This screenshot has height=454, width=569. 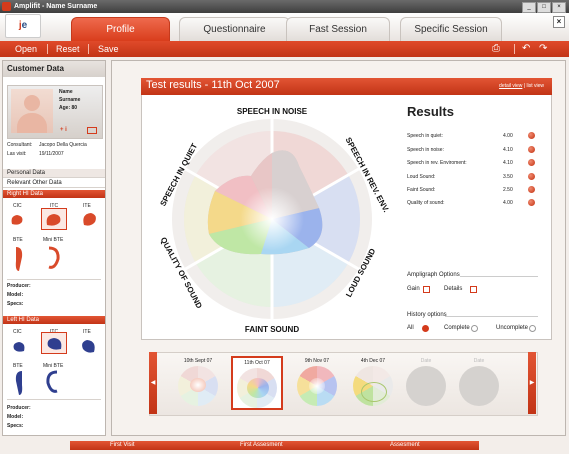 I want to click on logo: je, so click(x=23, y=26).